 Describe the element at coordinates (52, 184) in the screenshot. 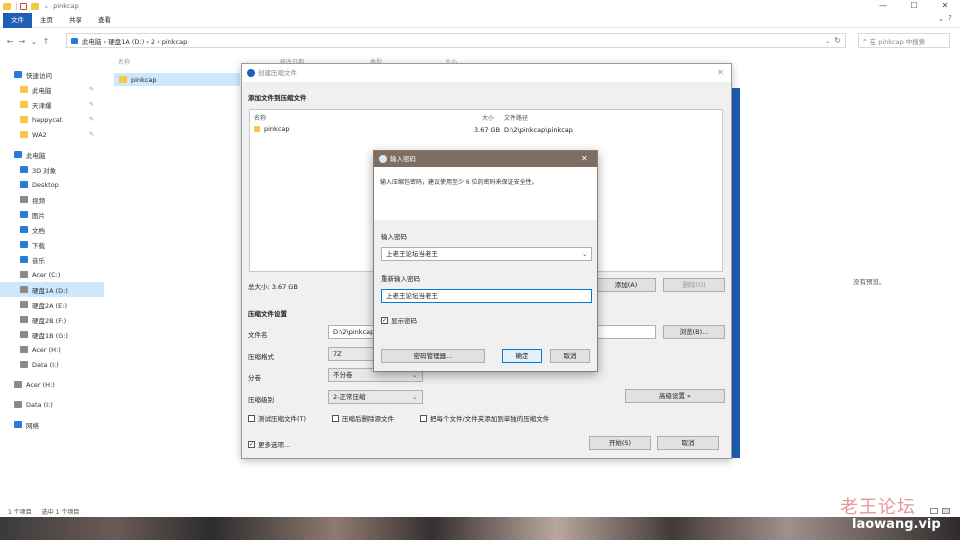

I see `sidebar-item: Desktop` at that location.